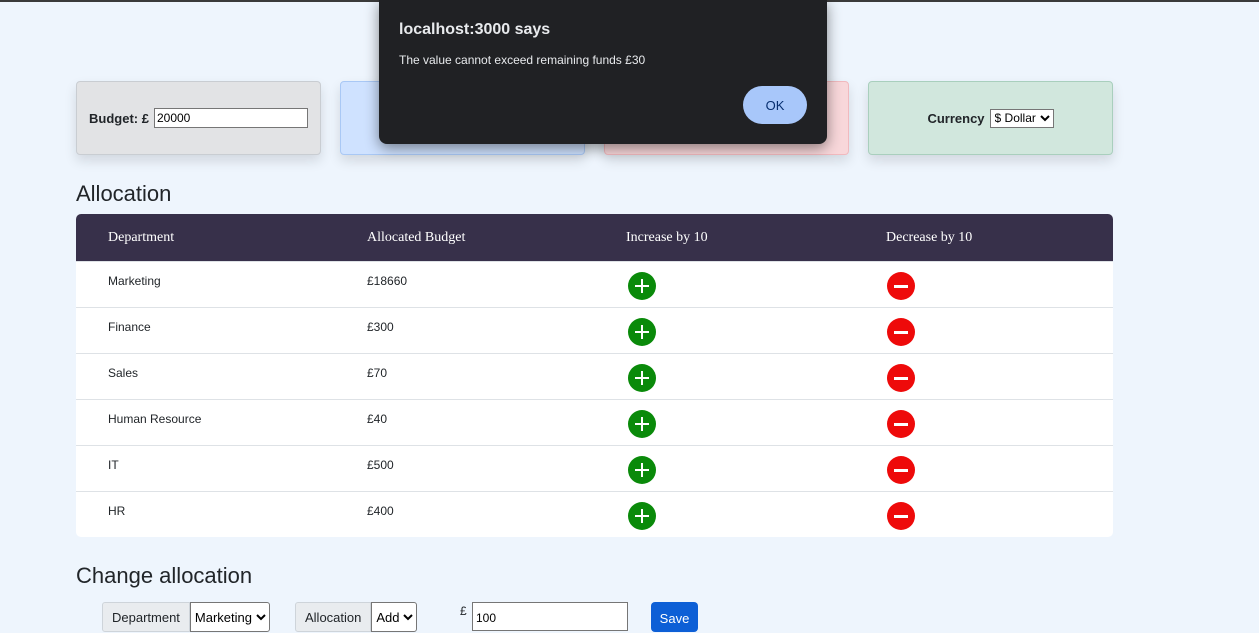 This screenshot has height=633, width=1259. What do you see at coordinates (380, 465) in the screenshot?
I see `row-budget: £500` at bounding box center [380, 465].